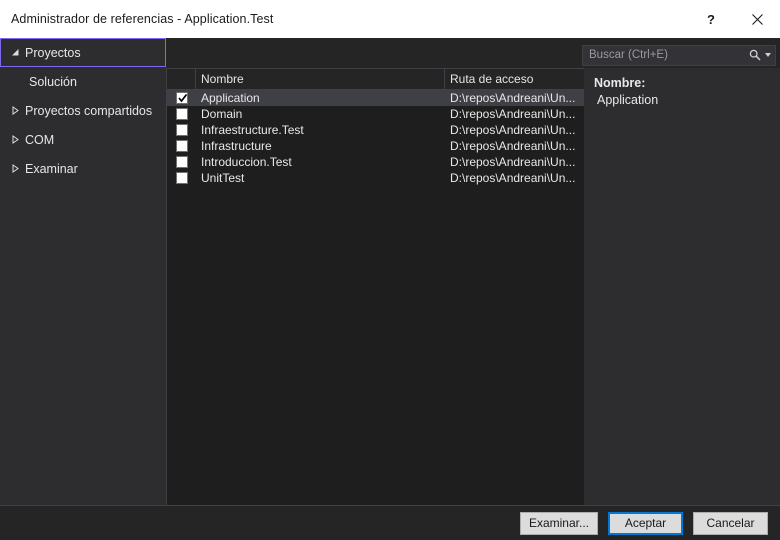 The image size is (780, 540). I want to click on search-placeholder: Buscar (Ctrl+E), so click(628, 55).